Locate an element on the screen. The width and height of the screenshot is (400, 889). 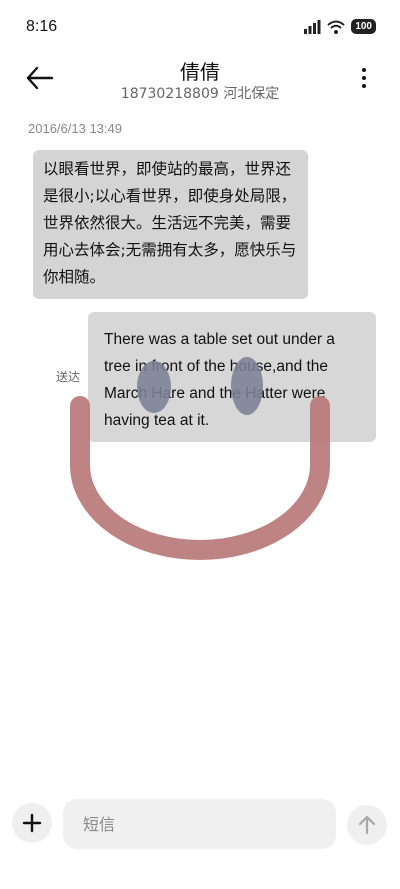
more-options-button is located at coordinates (364, 79).